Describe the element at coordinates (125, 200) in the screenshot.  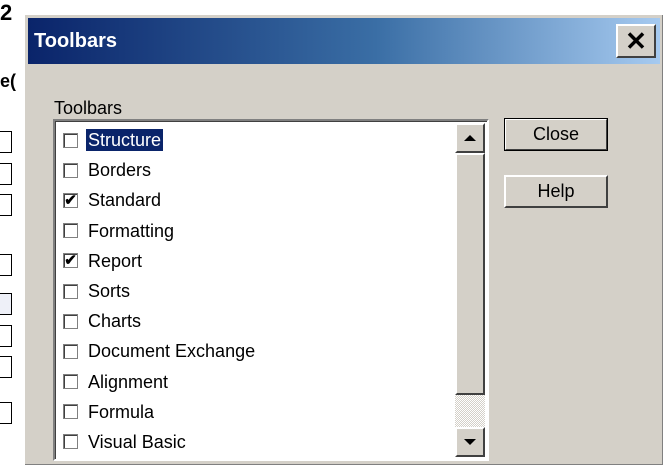
I see `toolbar-item-label: Standard` at that location.